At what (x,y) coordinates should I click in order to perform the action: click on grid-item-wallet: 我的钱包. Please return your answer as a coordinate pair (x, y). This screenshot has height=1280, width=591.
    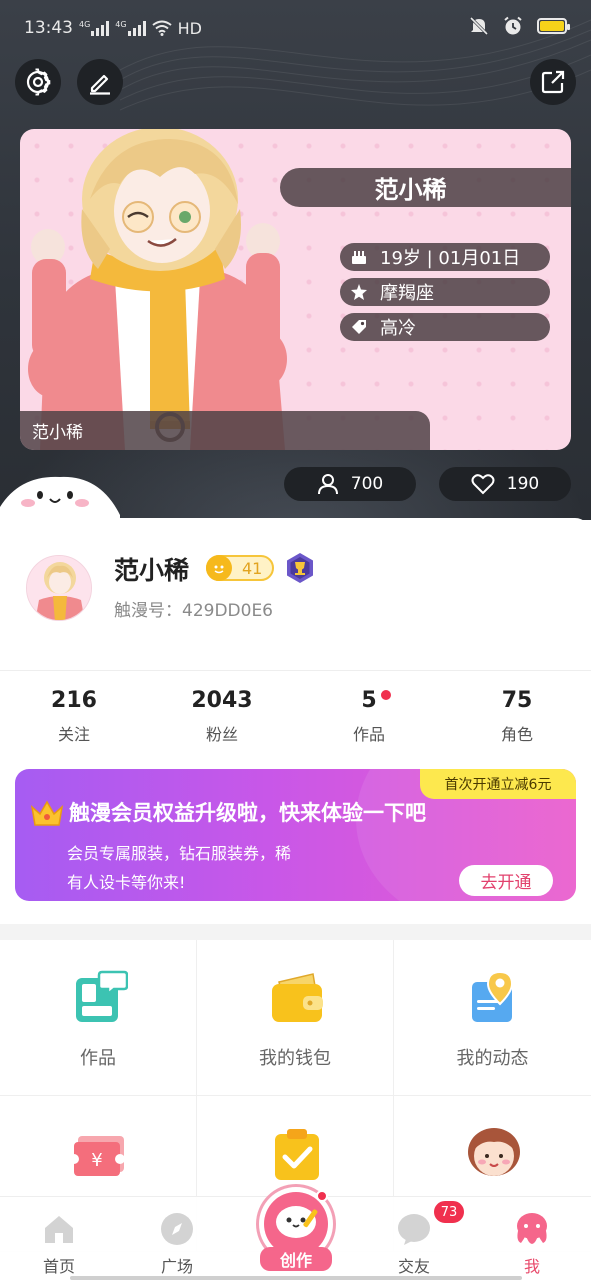
    Looking at the image, I should click on (295, 1018).